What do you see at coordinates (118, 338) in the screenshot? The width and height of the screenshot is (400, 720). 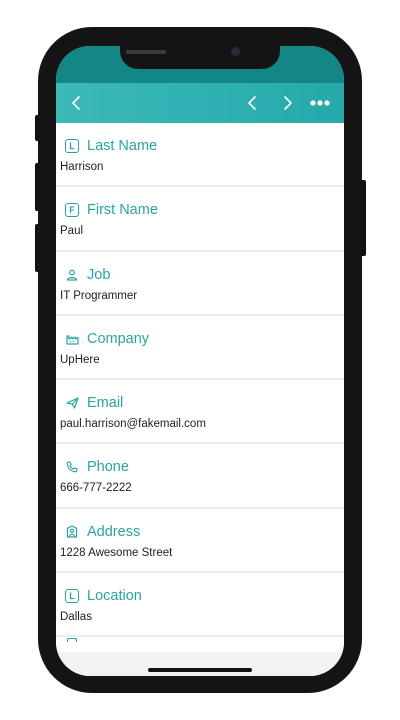 I see `field-label: Company` at bounding box center [118, 338].